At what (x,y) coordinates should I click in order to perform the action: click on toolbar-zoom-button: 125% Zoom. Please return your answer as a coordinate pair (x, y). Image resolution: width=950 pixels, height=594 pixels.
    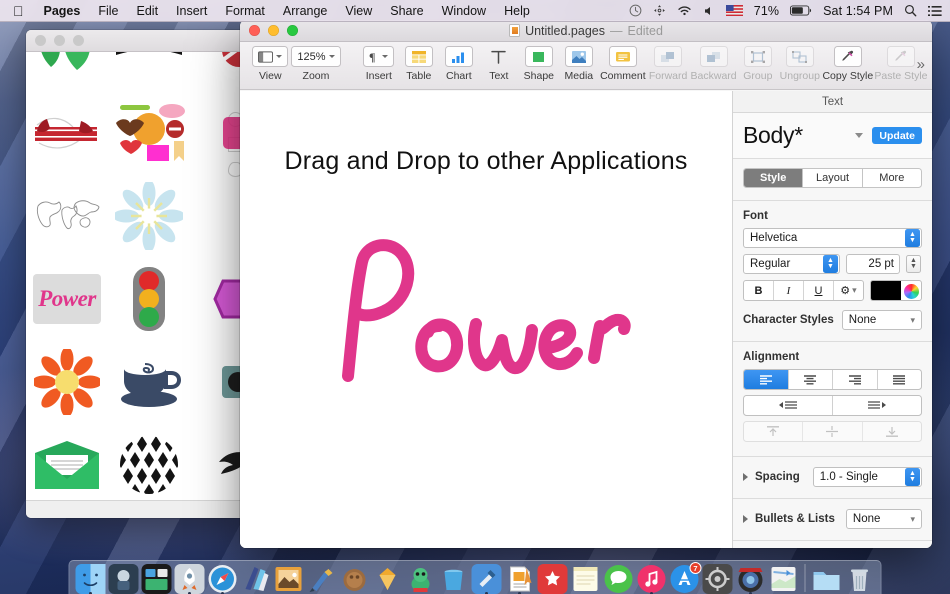
    Looking at the image, I should click on (316, 64).